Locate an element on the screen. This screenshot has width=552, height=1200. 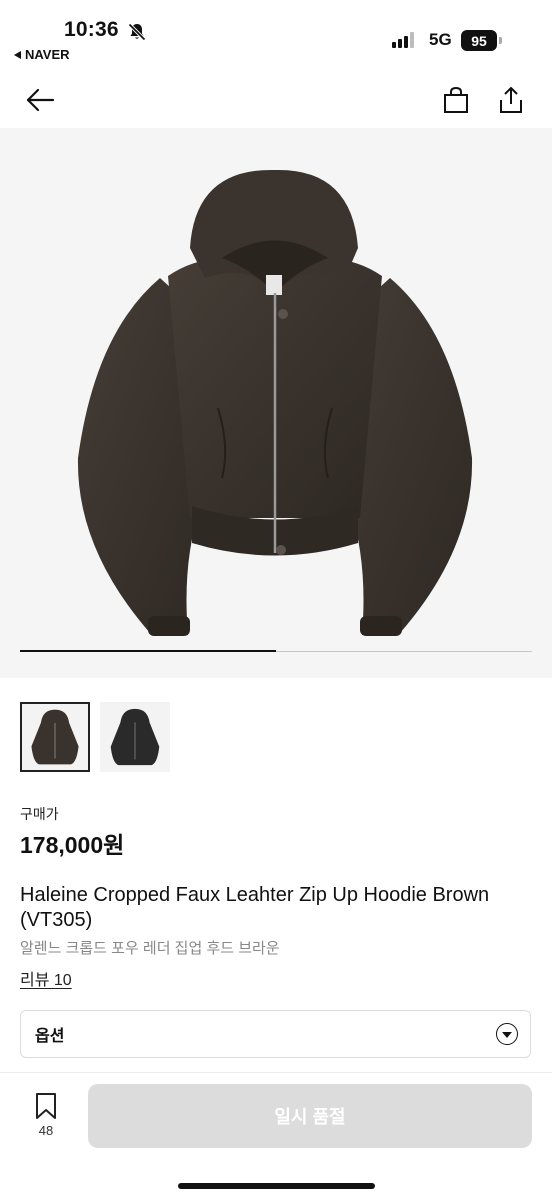
option-label: 옵션 is located at coordinates (50, 1036).